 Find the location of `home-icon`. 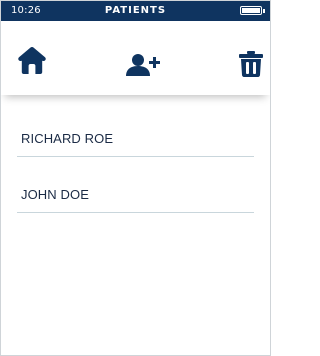

home-icon is located at coordinates (32, 60).